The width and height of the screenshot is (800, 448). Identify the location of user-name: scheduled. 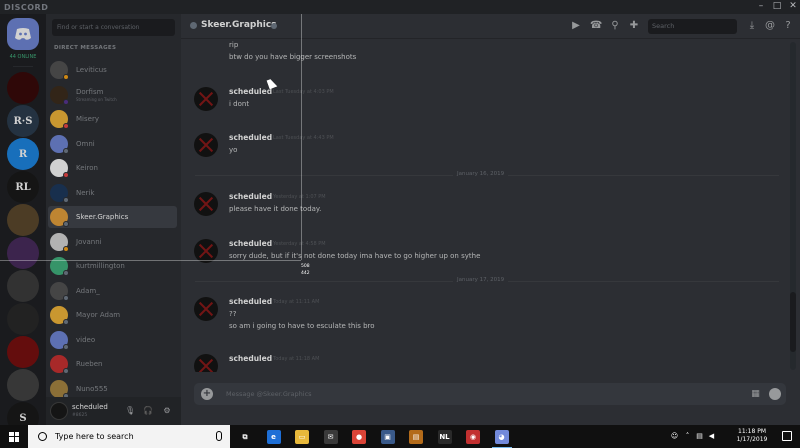
(90, 407).